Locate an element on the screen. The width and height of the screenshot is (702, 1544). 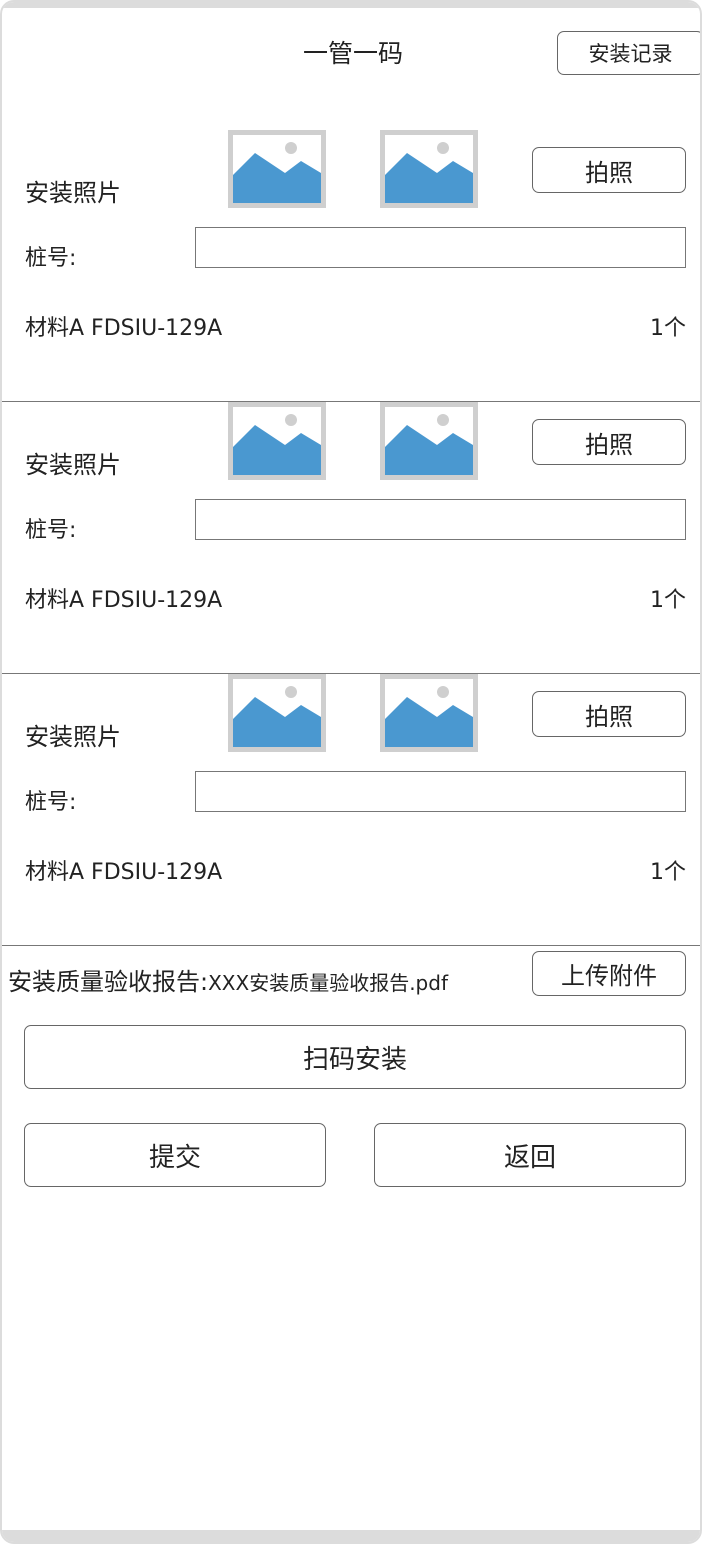
scan-install-button: 扫码安装 is located at coordinates (355, 1057).